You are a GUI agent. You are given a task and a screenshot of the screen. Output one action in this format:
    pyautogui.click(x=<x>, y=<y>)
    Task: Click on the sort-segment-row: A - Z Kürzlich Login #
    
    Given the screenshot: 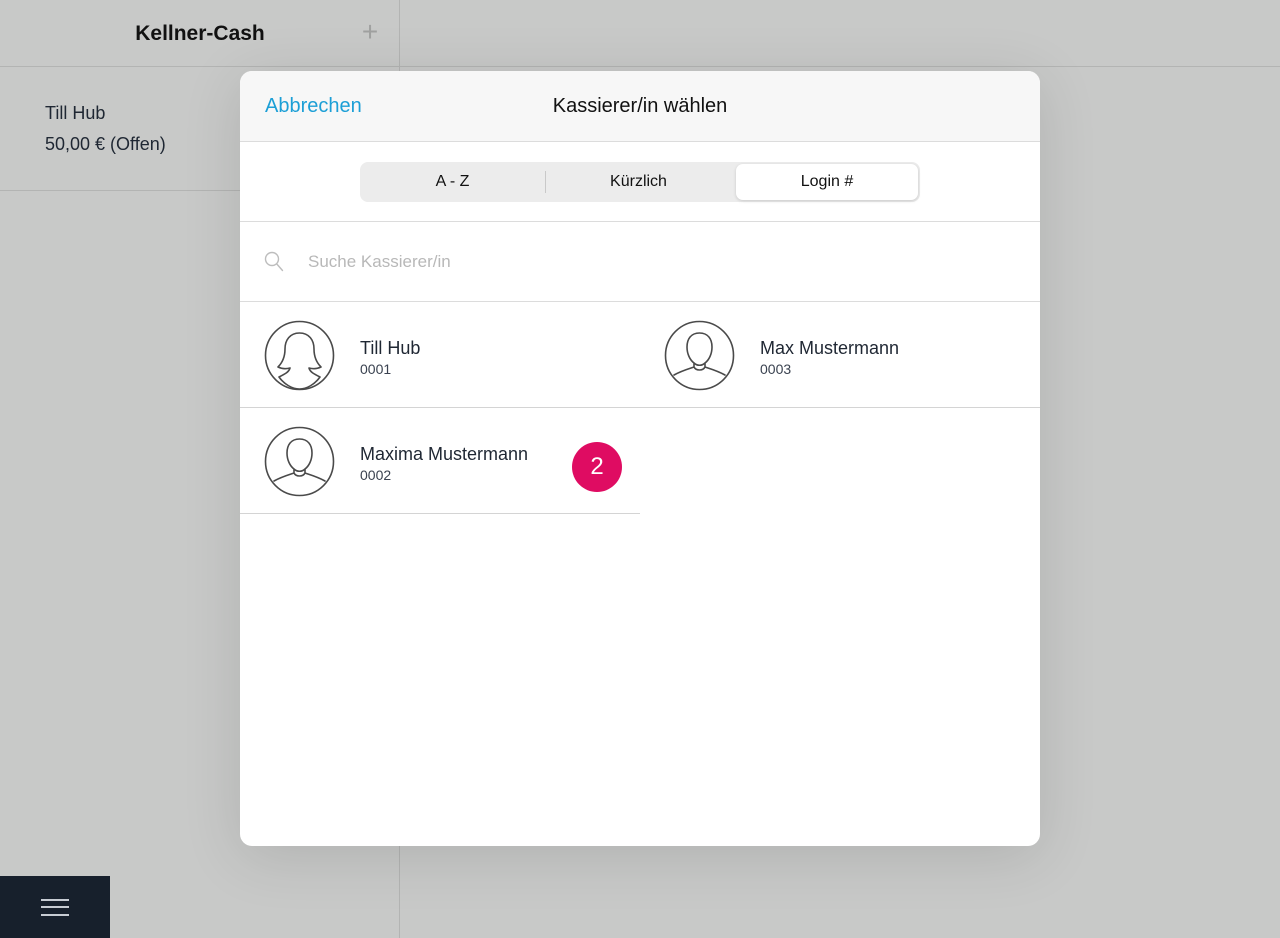 What is the action you would take?
    pyautogui.click(x=640, y=182)
    